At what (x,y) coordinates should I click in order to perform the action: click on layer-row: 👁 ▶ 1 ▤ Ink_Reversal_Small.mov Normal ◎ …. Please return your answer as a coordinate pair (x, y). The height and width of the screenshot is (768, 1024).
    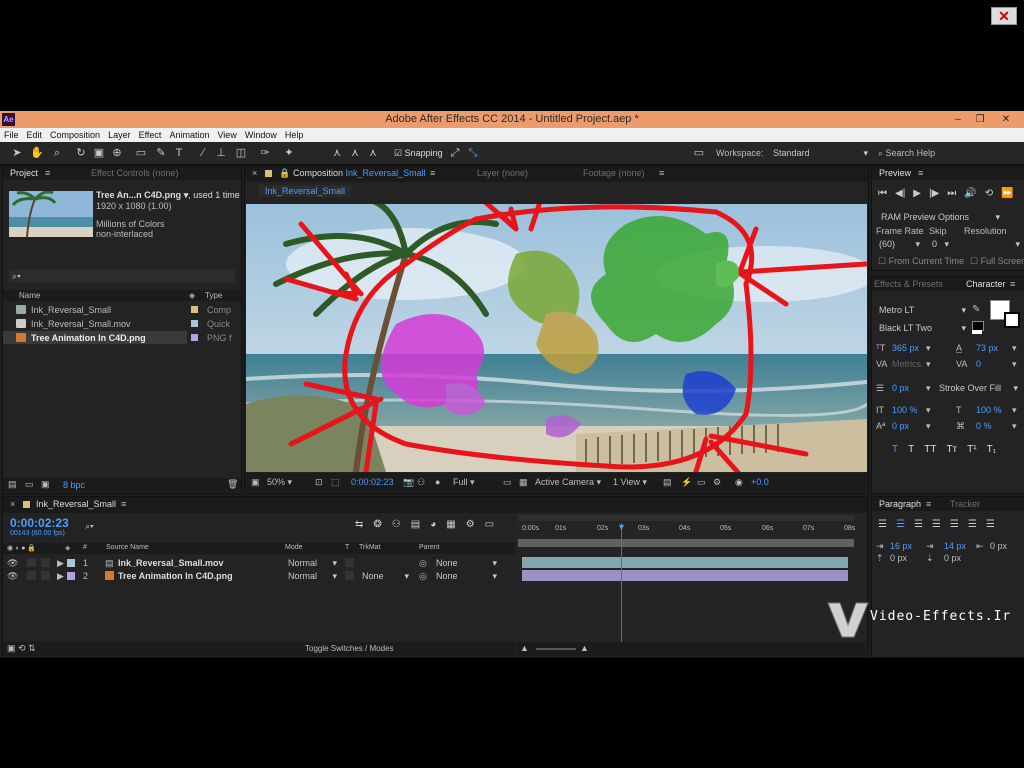
    Looking at the image, I should click on (259, 562).